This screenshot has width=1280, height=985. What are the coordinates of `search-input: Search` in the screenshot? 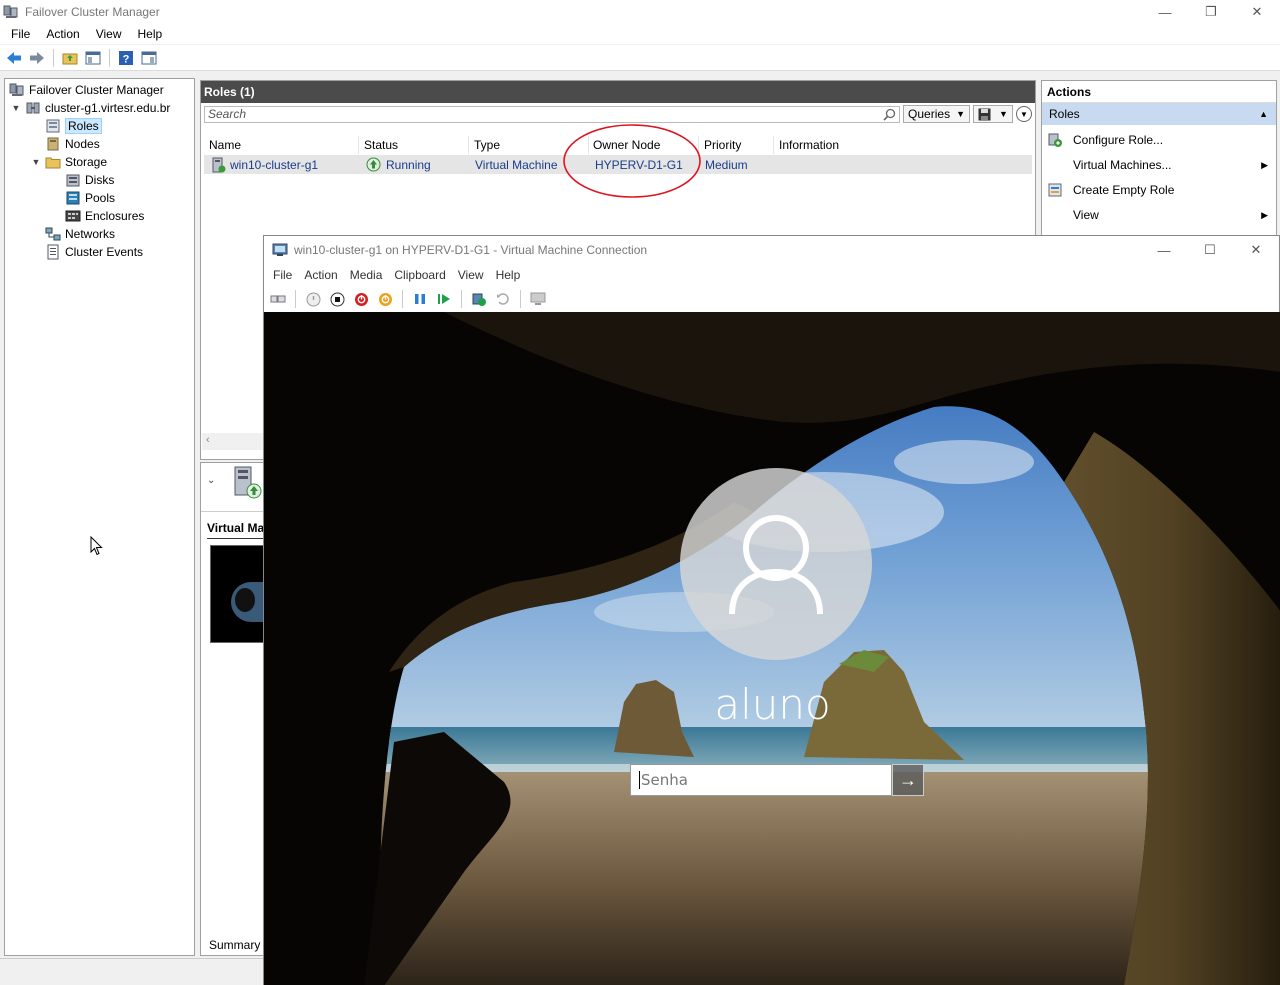 It's located at (552, 114).